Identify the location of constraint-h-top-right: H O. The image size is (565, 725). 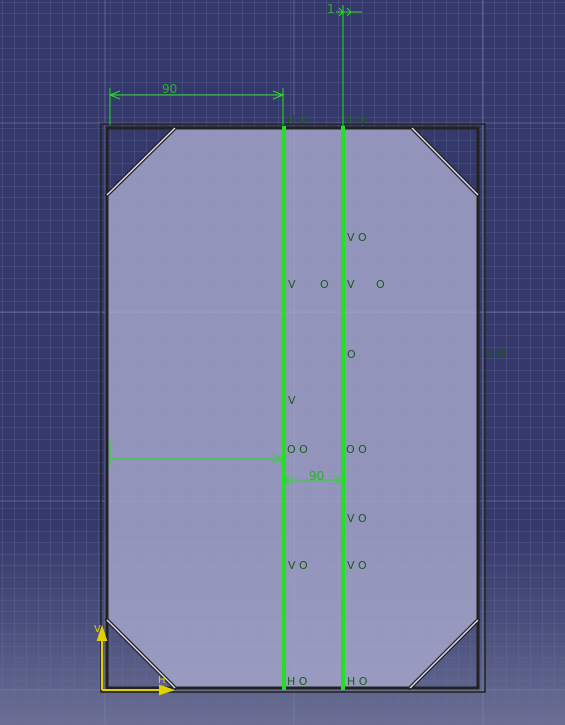
(357, 119).